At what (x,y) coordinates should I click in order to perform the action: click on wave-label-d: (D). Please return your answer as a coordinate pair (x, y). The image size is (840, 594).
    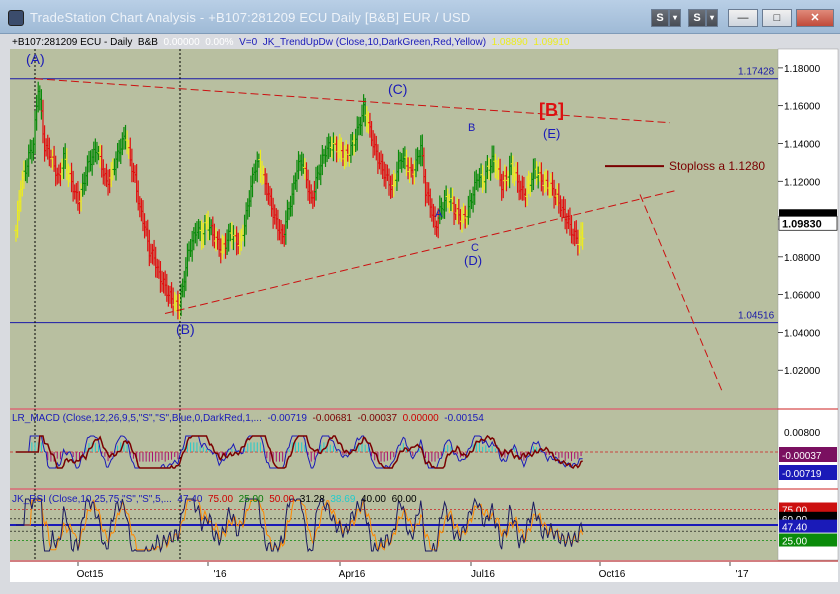
    Looking at the image, I should click on (473, 260).